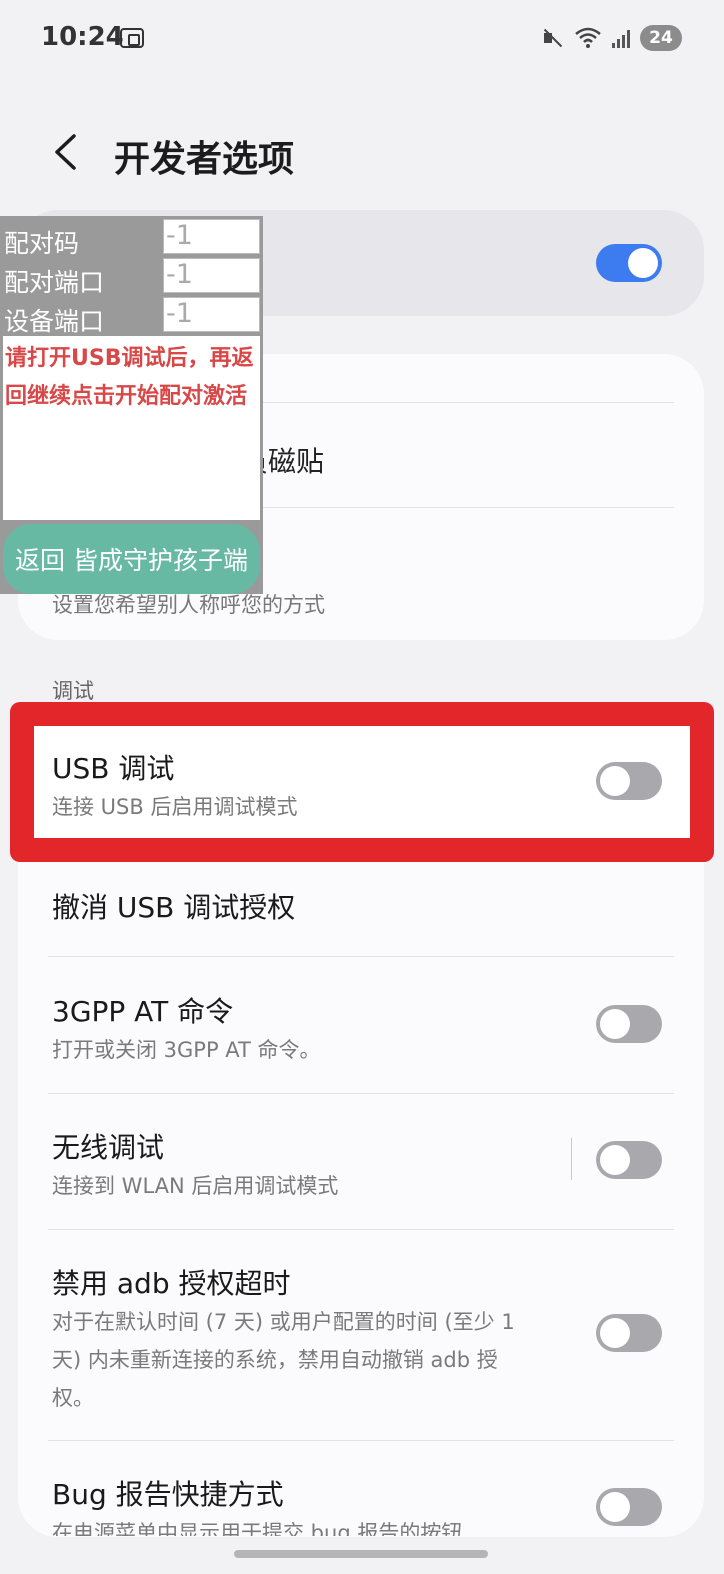 The width and height of the screenshot is (724, 1574). I want to click on adb-timeout-subtitle-line-2: 天) 内未重新连接的系统，禁用自动撤销 adb 授, so click(275, 1360).